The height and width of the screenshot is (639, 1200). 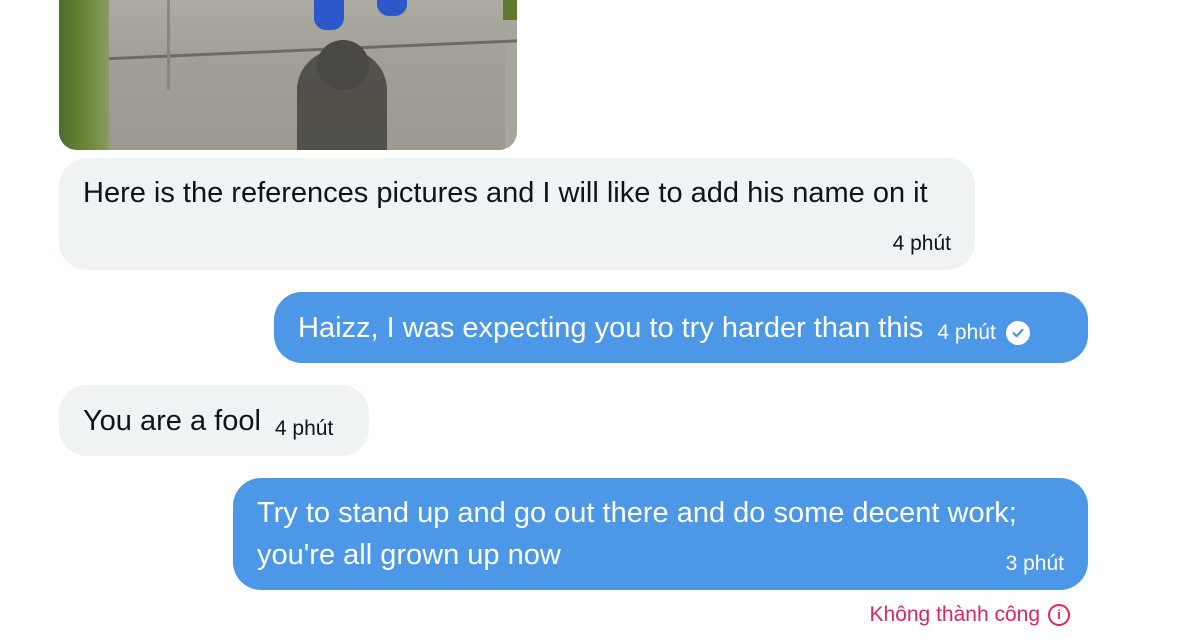 I want to click on info-icon: i, so click(x=1059, y=615).